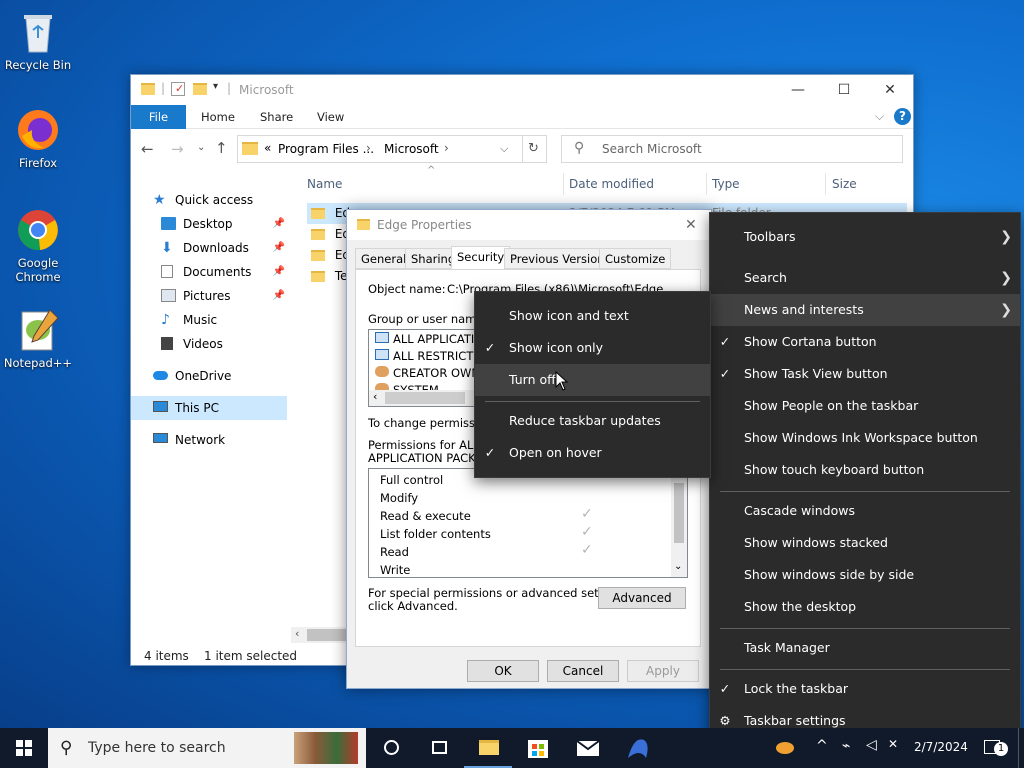 The width and height of the screenshot is (1024, 768). I want to click on qat-dropdown-icon: ▾, so click(215, 86).